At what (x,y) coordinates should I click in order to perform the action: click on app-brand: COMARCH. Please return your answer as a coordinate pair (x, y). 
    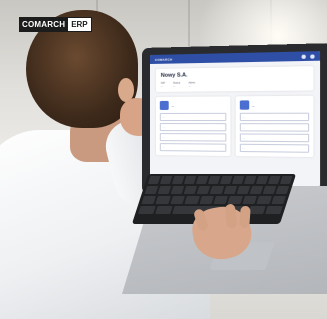
    Looking at the image, I should click on (163, 59).